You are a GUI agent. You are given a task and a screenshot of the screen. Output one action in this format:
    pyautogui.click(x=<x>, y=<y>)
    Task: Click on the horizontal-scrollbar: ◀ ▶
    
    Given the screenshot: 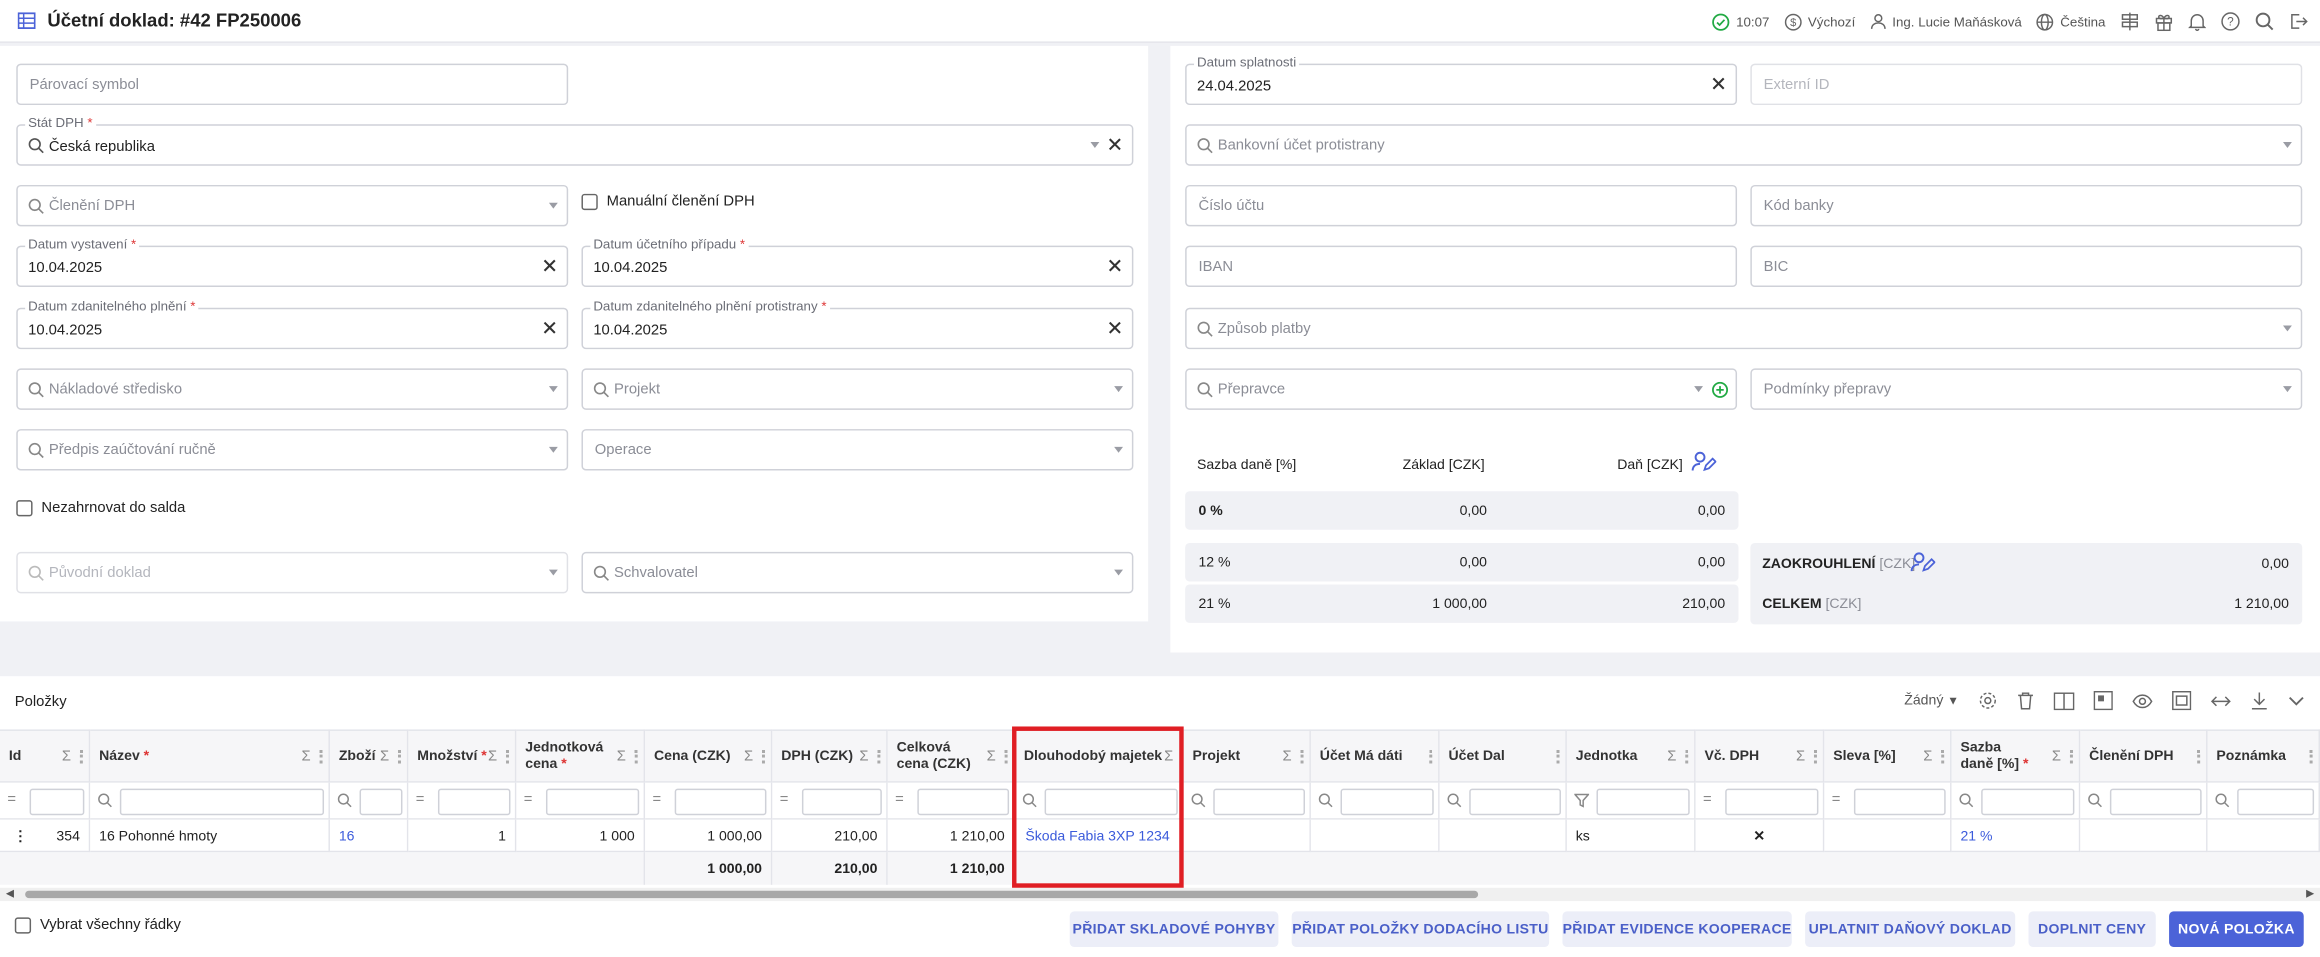 What is the action you would take?
    pyautogui.click(x=1160, y=894)
    